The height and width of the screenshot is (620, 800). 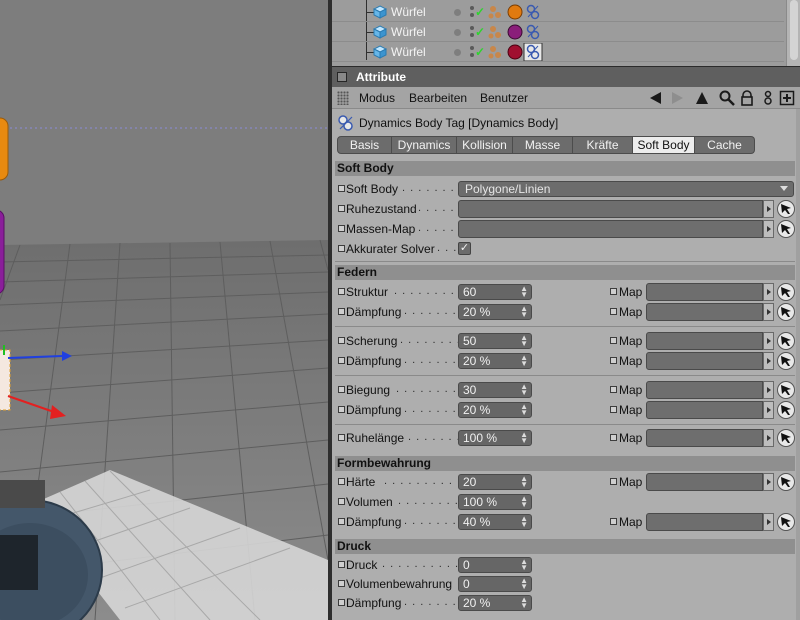 I want to click on soft-body-dropdown: Polygone/Linien, so click(x=626, y=189).